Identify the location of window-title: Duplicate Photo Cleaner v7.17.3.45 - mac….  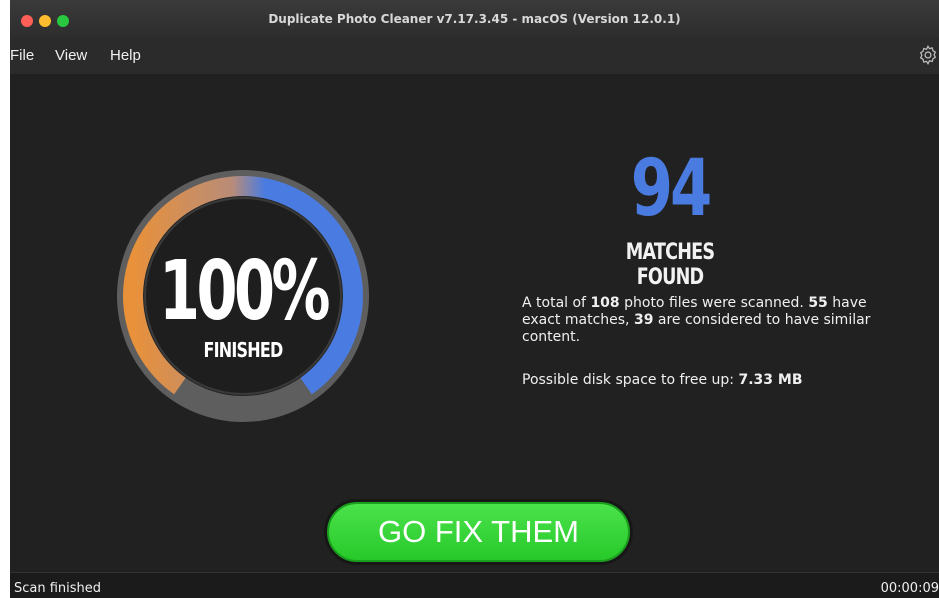
(474, 19).